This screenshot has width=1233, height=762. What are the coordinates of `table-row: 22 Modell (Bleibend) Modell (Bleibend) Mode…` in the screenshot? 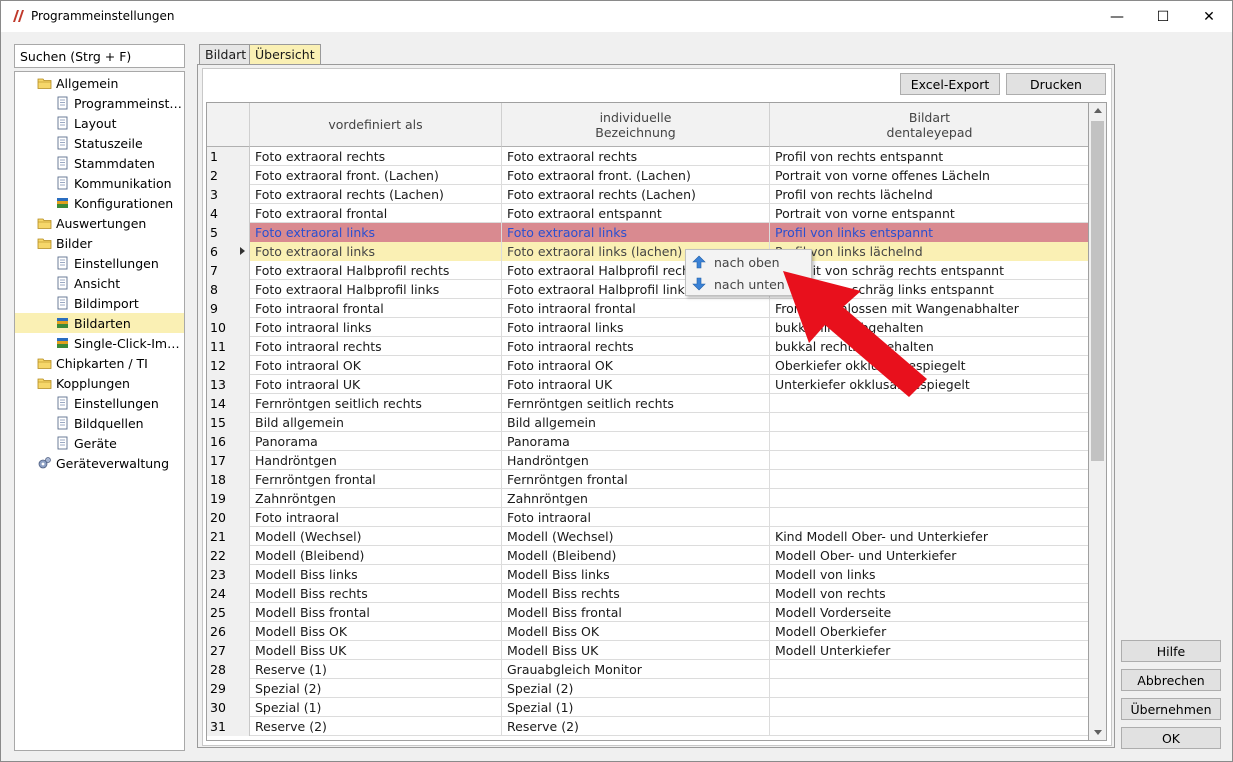 It's located at (647, 555).